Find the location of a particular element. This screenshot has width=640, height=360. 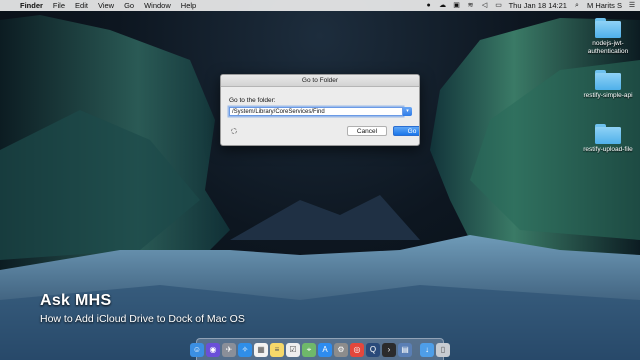

desktop-folder: restify-upload-file is located at coordinates (606, 139).